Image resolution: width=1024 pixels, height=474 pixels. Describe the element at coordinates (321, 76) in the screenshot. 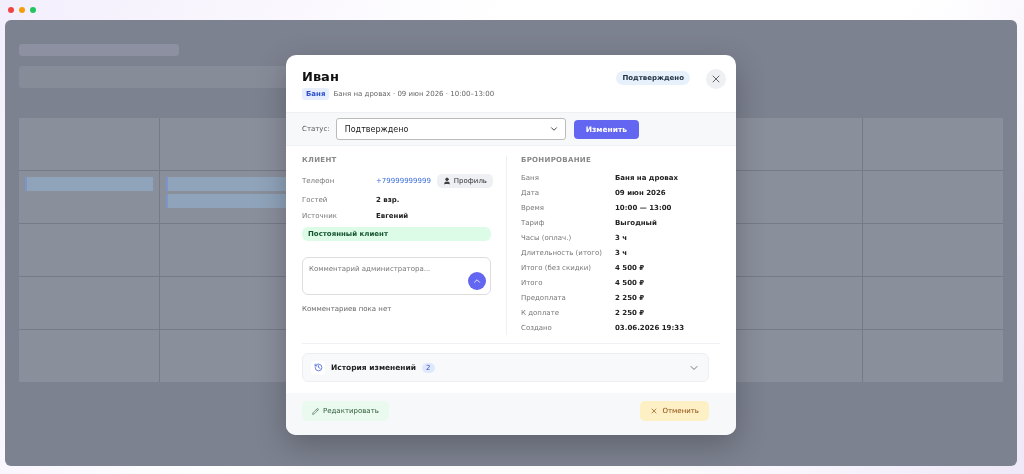

I see `client-name: Иван` at that location.